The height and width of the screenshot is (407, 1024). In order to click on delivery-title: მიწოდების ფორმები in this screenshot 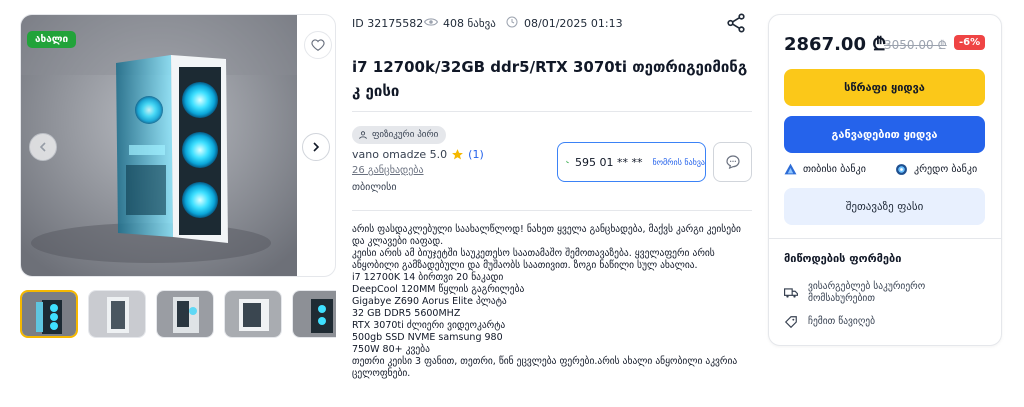, I will do `click(843, 258)`.